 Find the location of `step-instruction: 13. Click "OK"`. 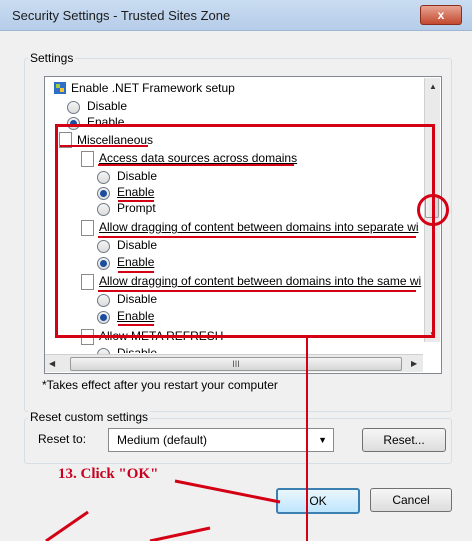

step-instruction: 13. Click "OK" is located at coordinates (108, 474).